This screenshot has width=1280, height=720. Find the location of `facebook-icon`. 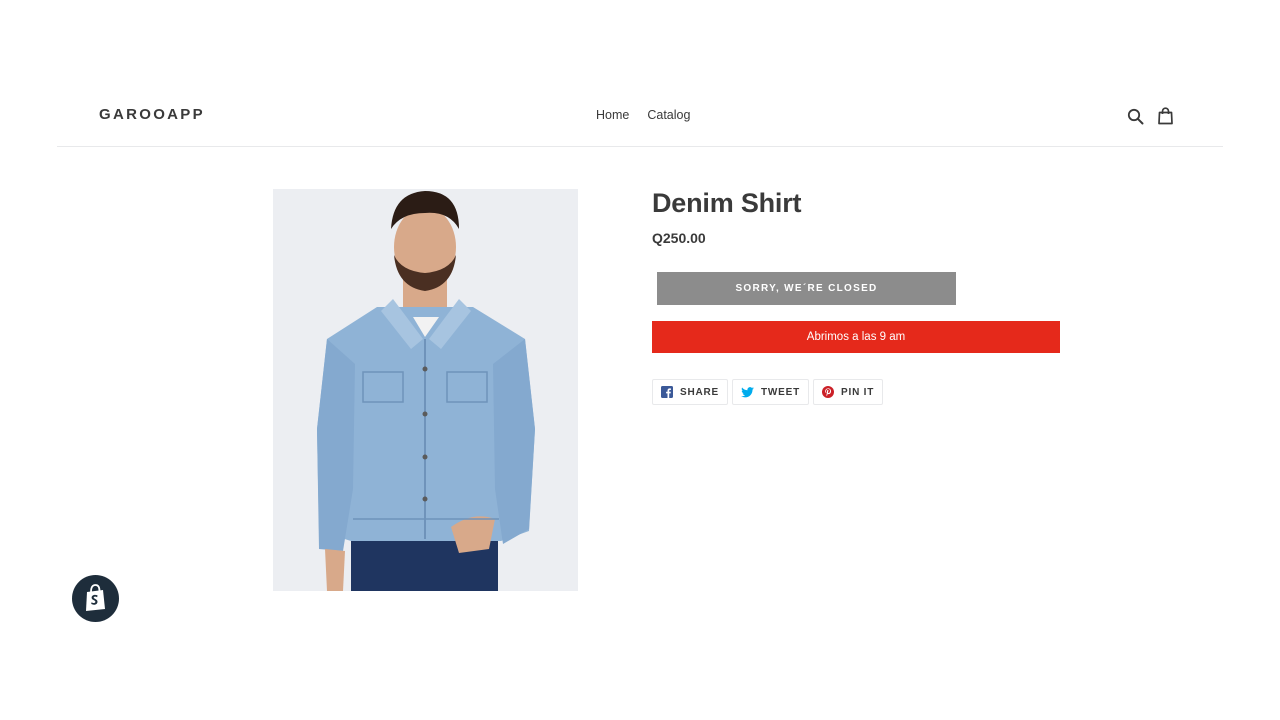

facebook-icon is located at coordinates (667, 392).